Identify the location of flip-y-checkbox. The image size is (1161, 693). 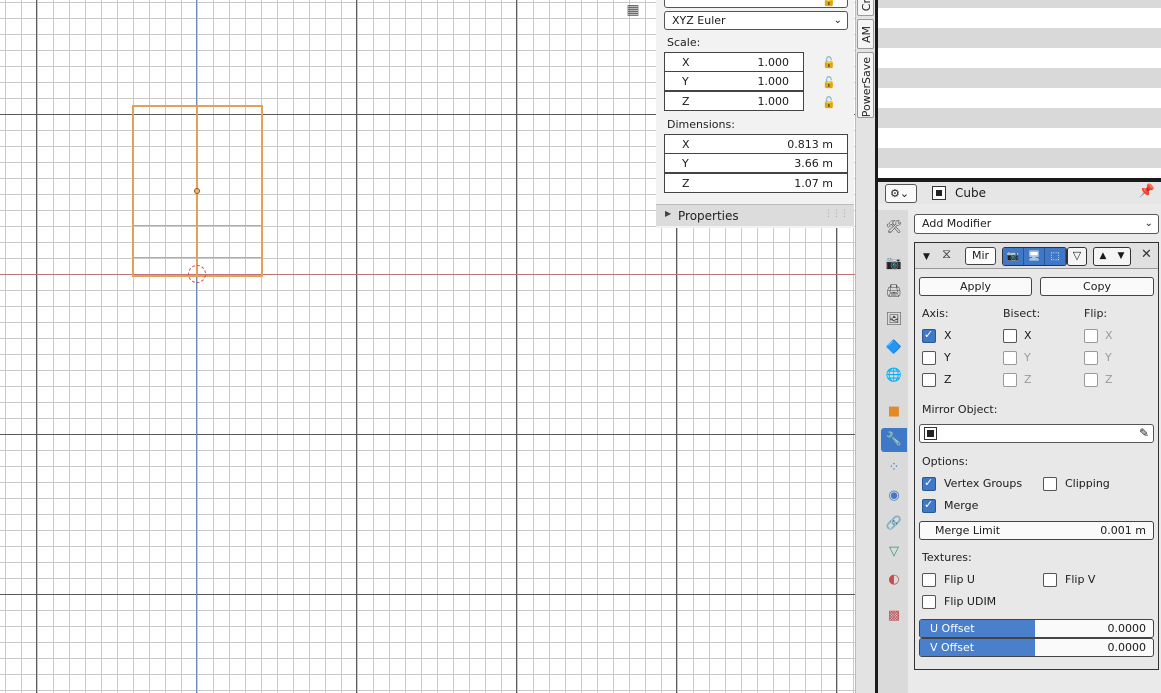
(1091, 358).